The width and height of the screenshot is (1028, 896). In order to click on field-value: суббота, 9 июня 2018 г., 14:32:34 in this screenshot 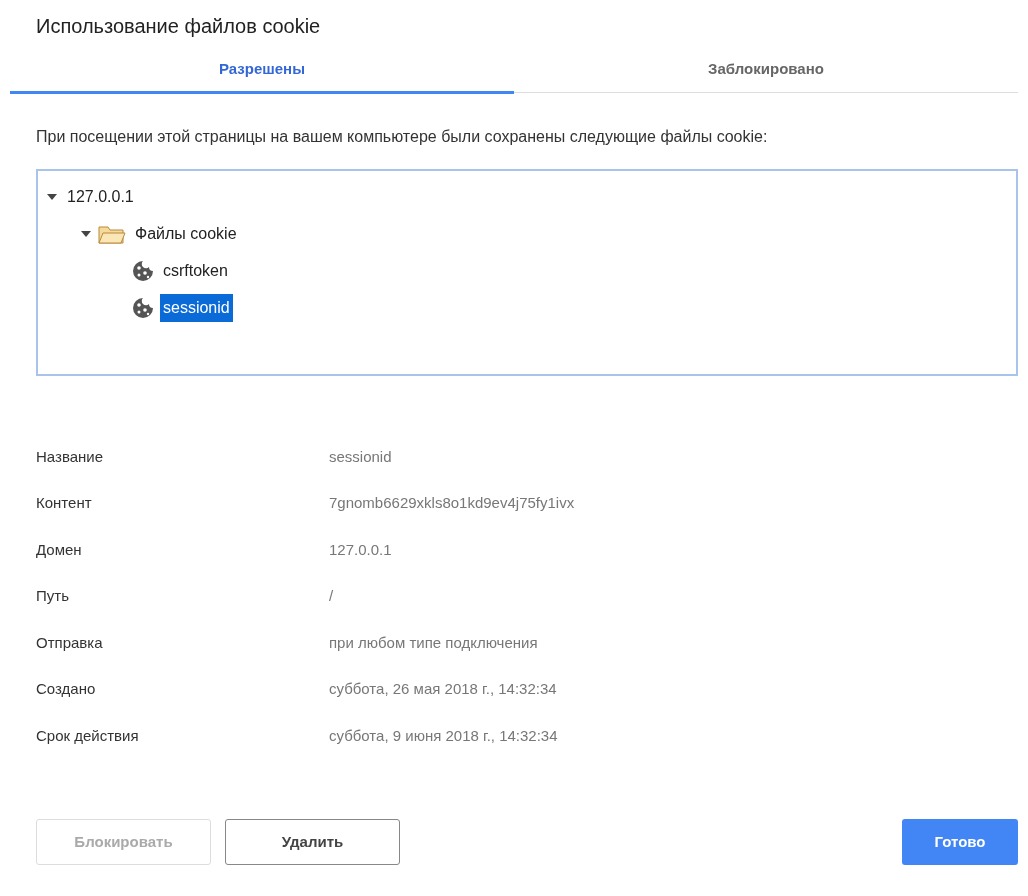, I will do `click(443, 735)`.